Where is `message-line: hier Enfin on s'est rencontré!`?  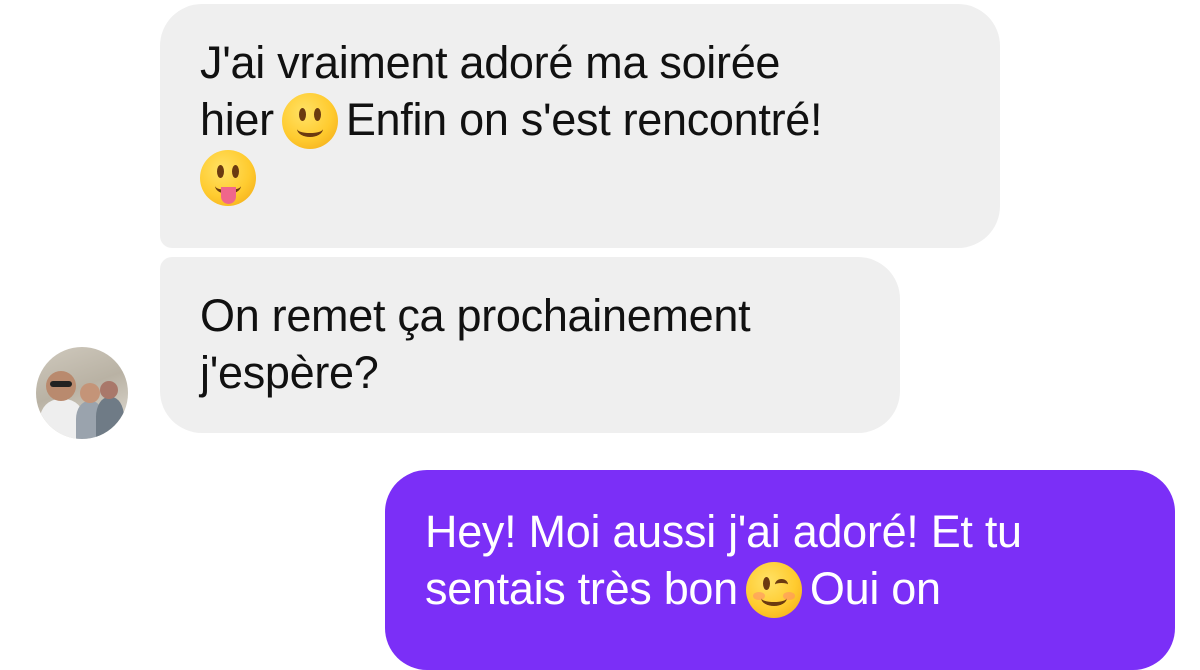
message-line: hier Enfin on s'est rencontré! is located at coordinates (600, 120).